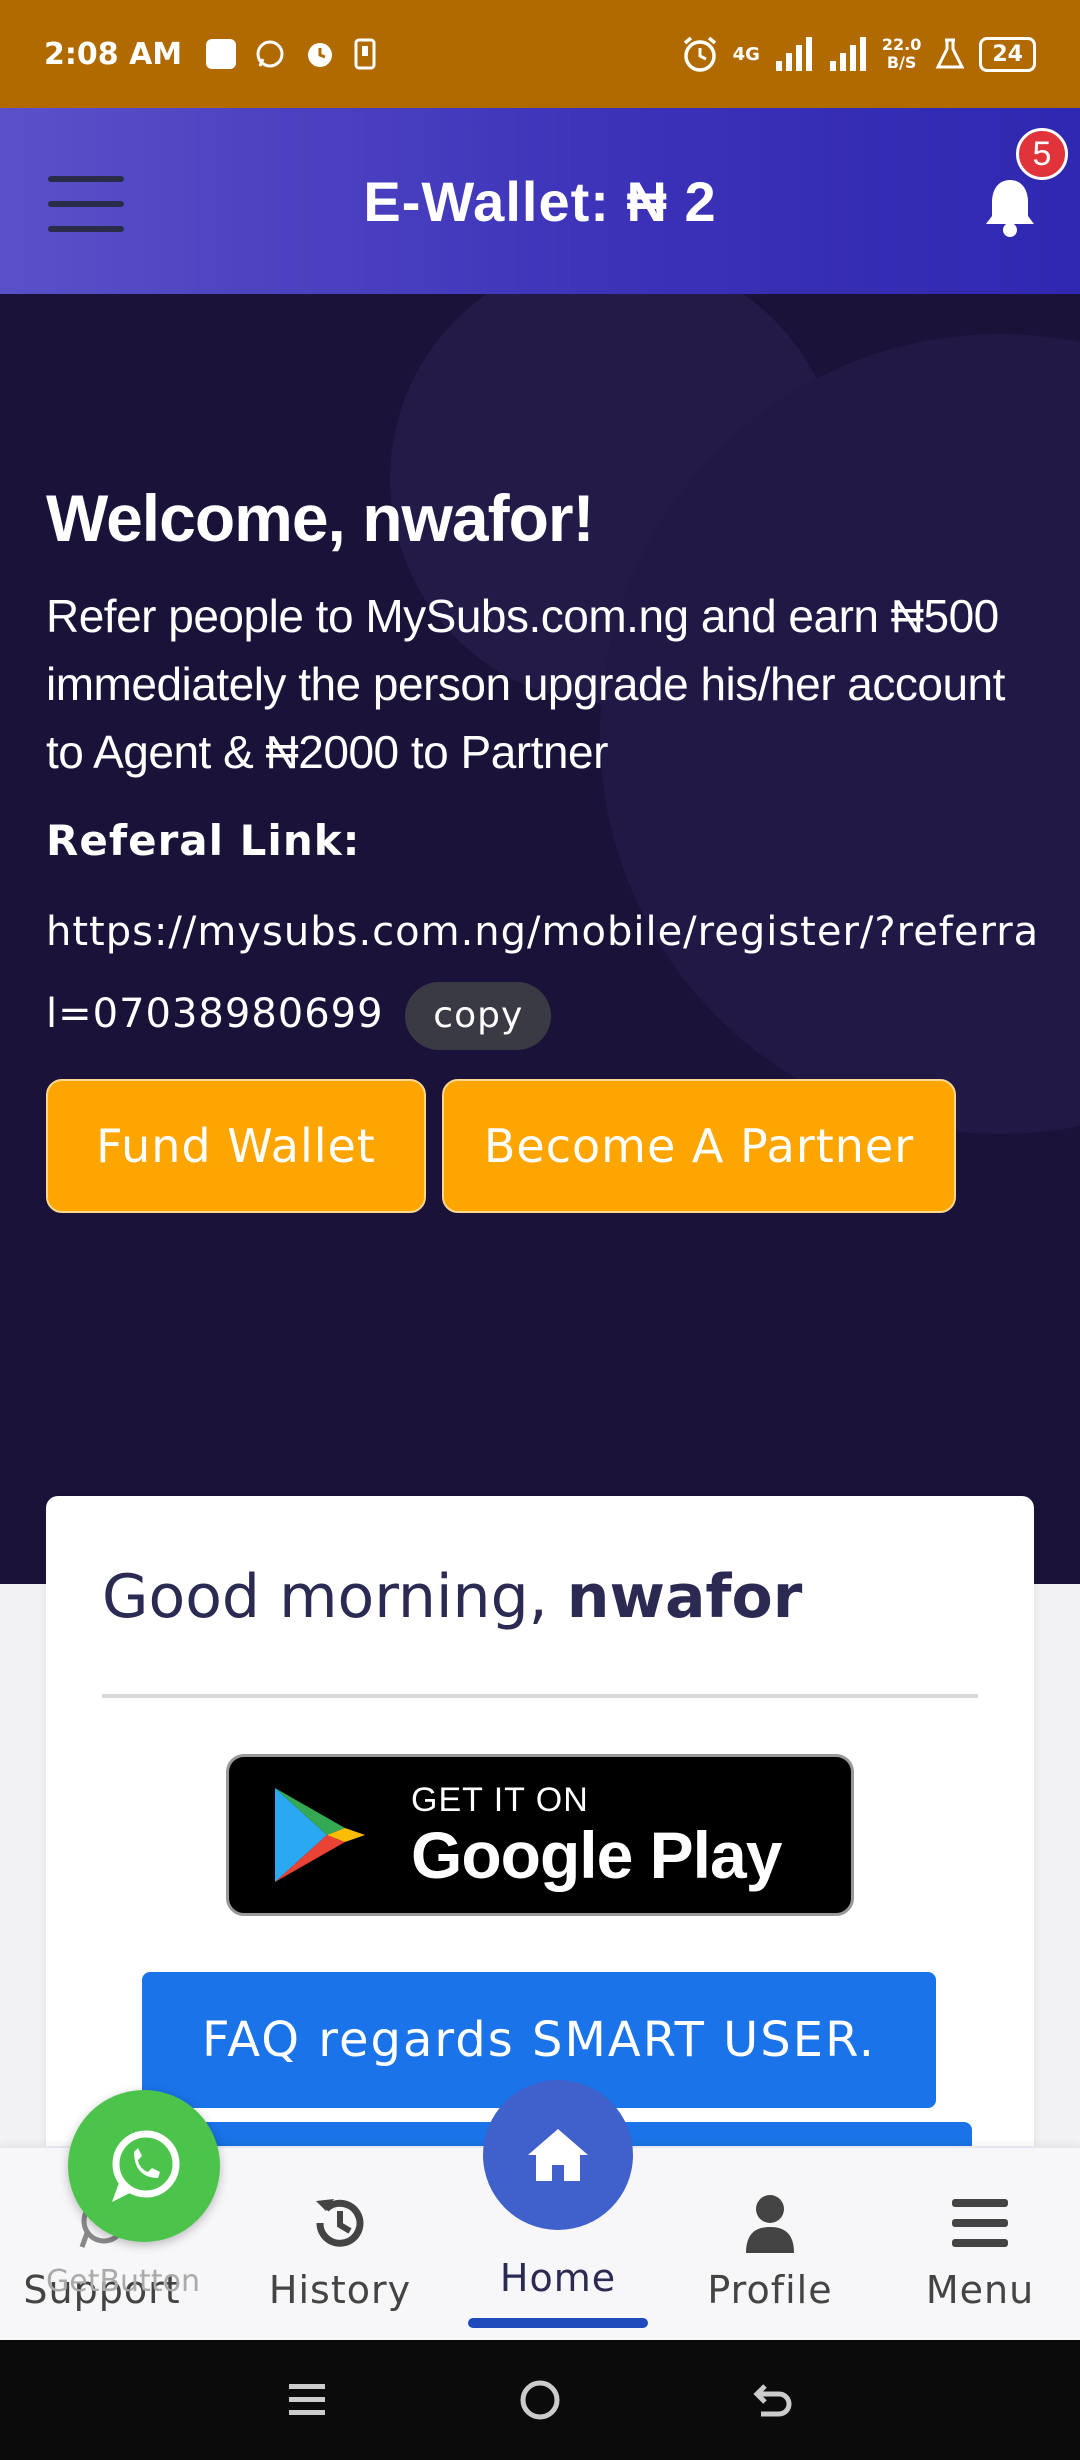 The width and height of the screenshot is (1080, 2460). Describe the element at coordinates (746, 54) in the screenshot. I see `network-type: 4G` at that location.